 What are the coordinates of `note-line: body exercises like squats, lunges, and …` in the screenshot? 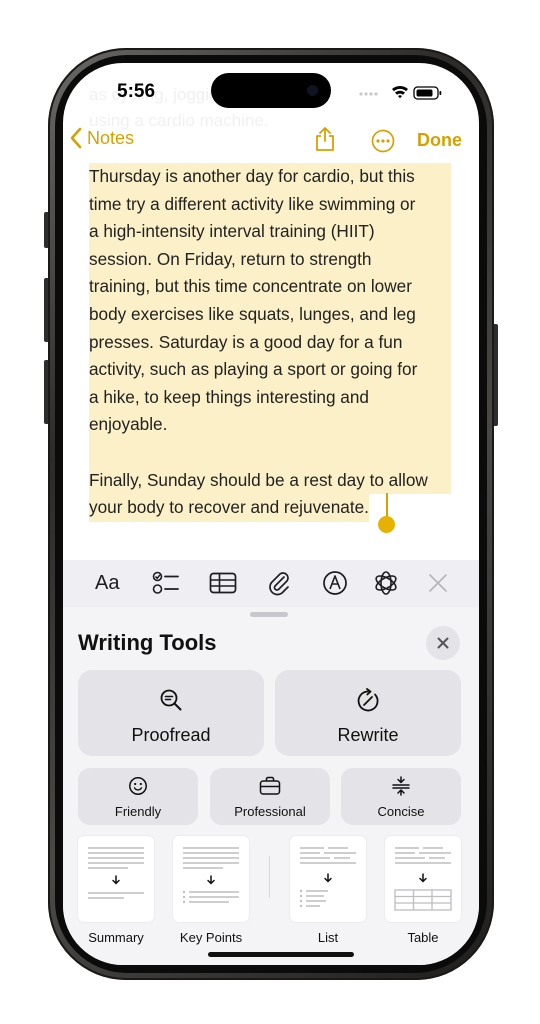 It's located at (270, 314).